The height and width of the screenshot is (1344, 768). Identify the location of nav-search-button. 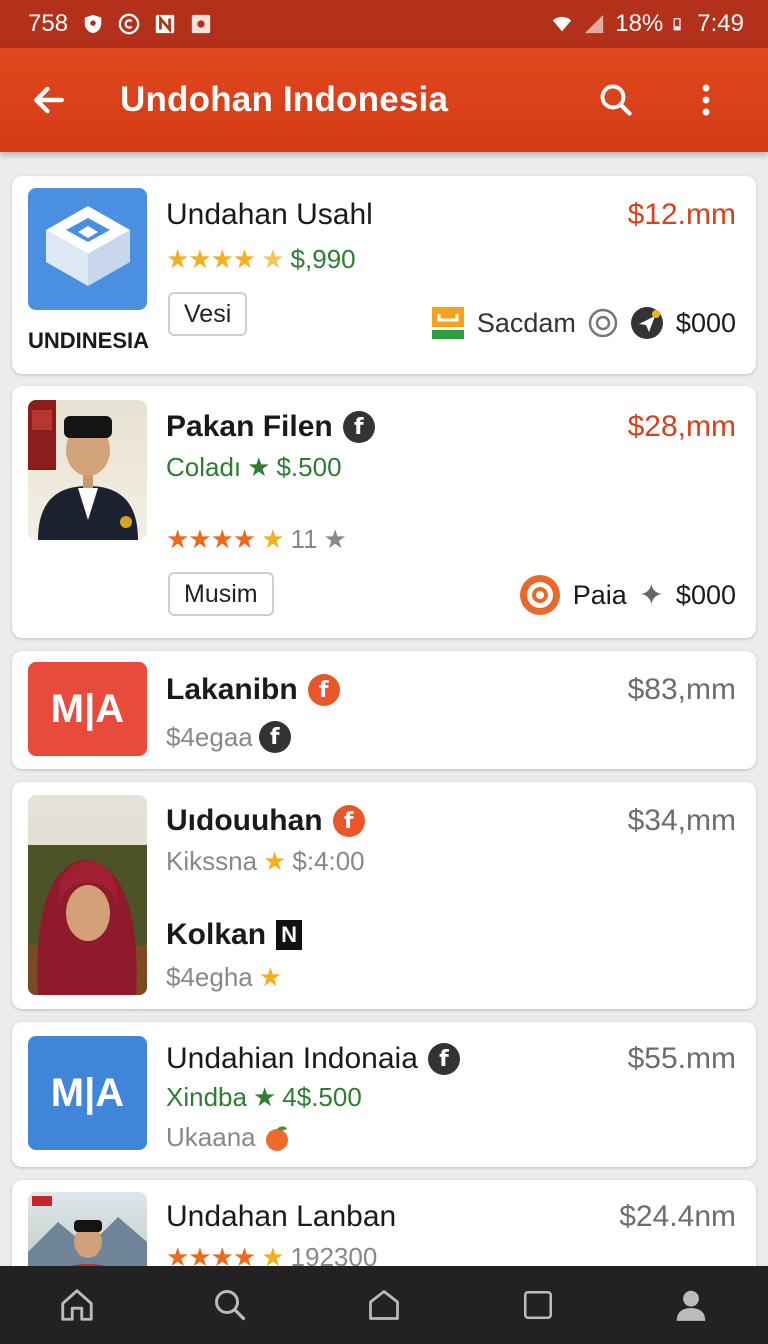
(230, 1305).